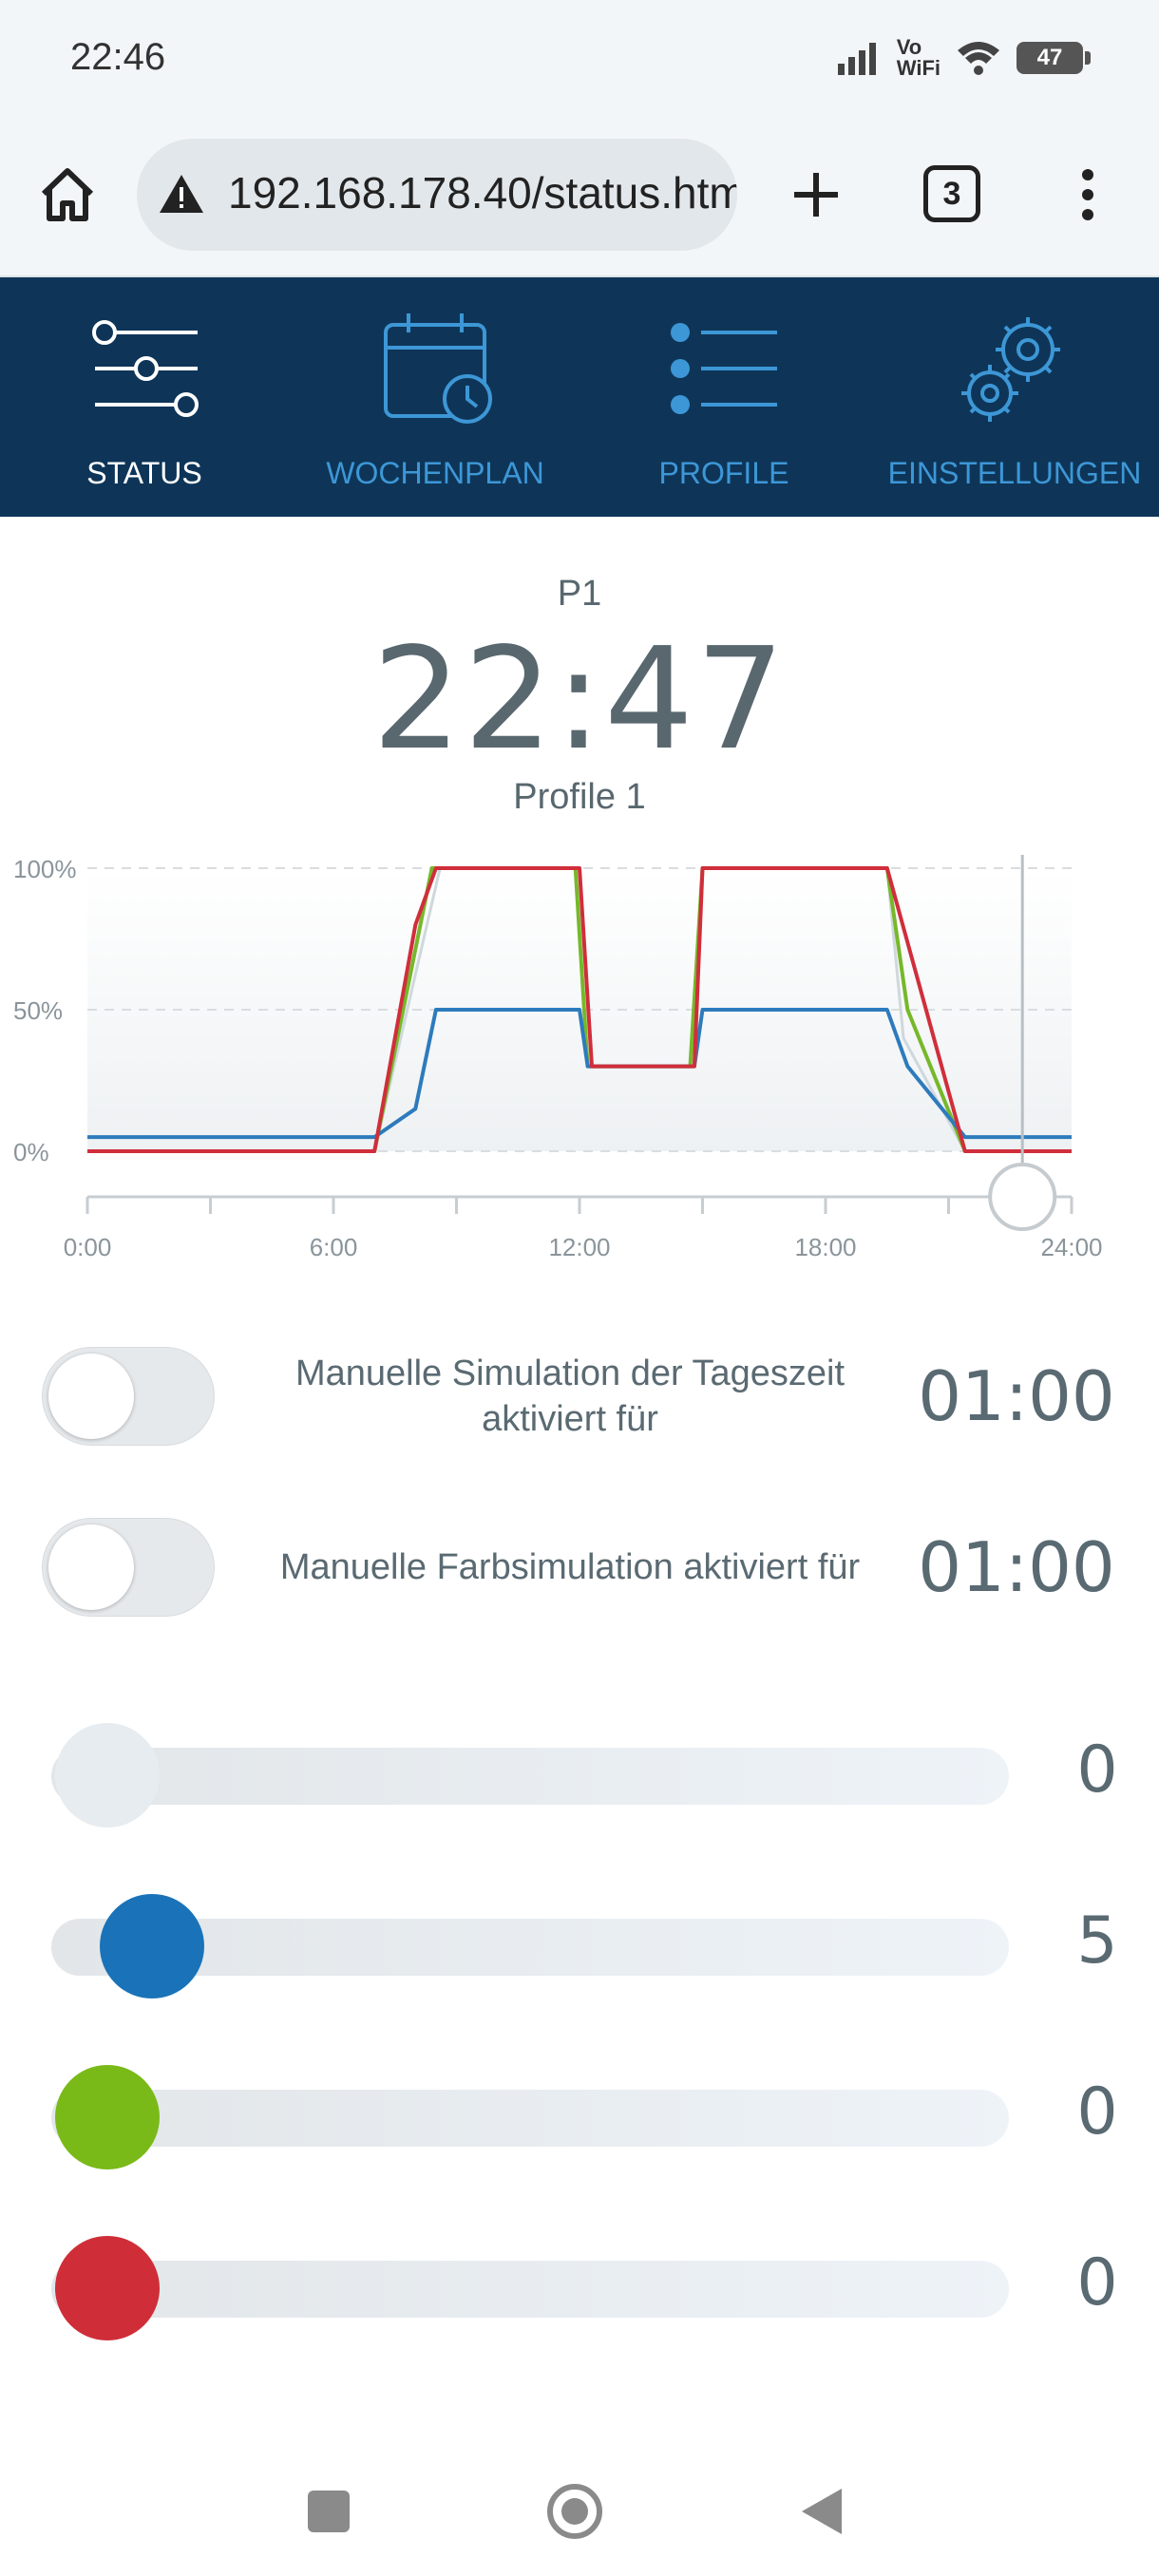 This screenshot has width=1159, height=2576. What do you see at coordinates (1088, 194) in the screenshot?
I see `more-vert-icon` at bounding box center [1088, 194].